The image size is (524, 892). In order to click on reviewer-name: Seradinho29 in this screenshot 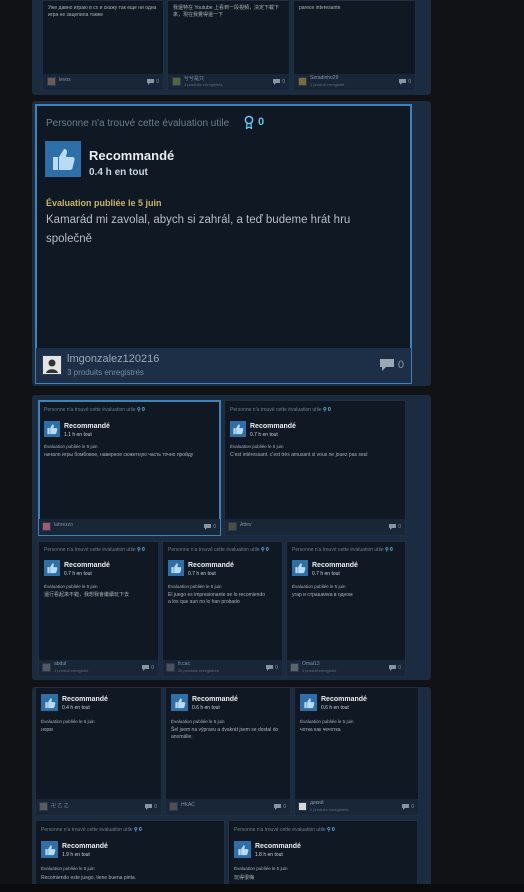, I will do `click(340, 78)`.